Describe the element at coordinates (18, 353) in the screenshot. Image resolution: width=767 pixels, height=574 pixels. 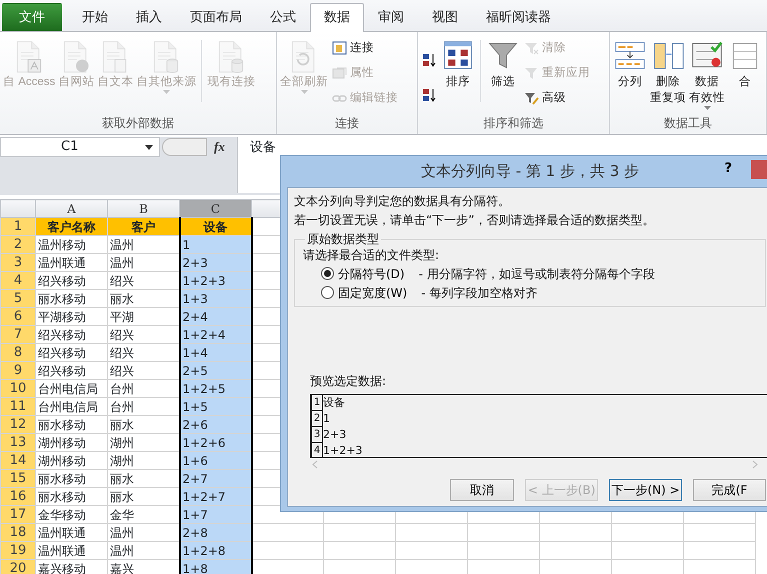
I see `row-header: 8` at that location.